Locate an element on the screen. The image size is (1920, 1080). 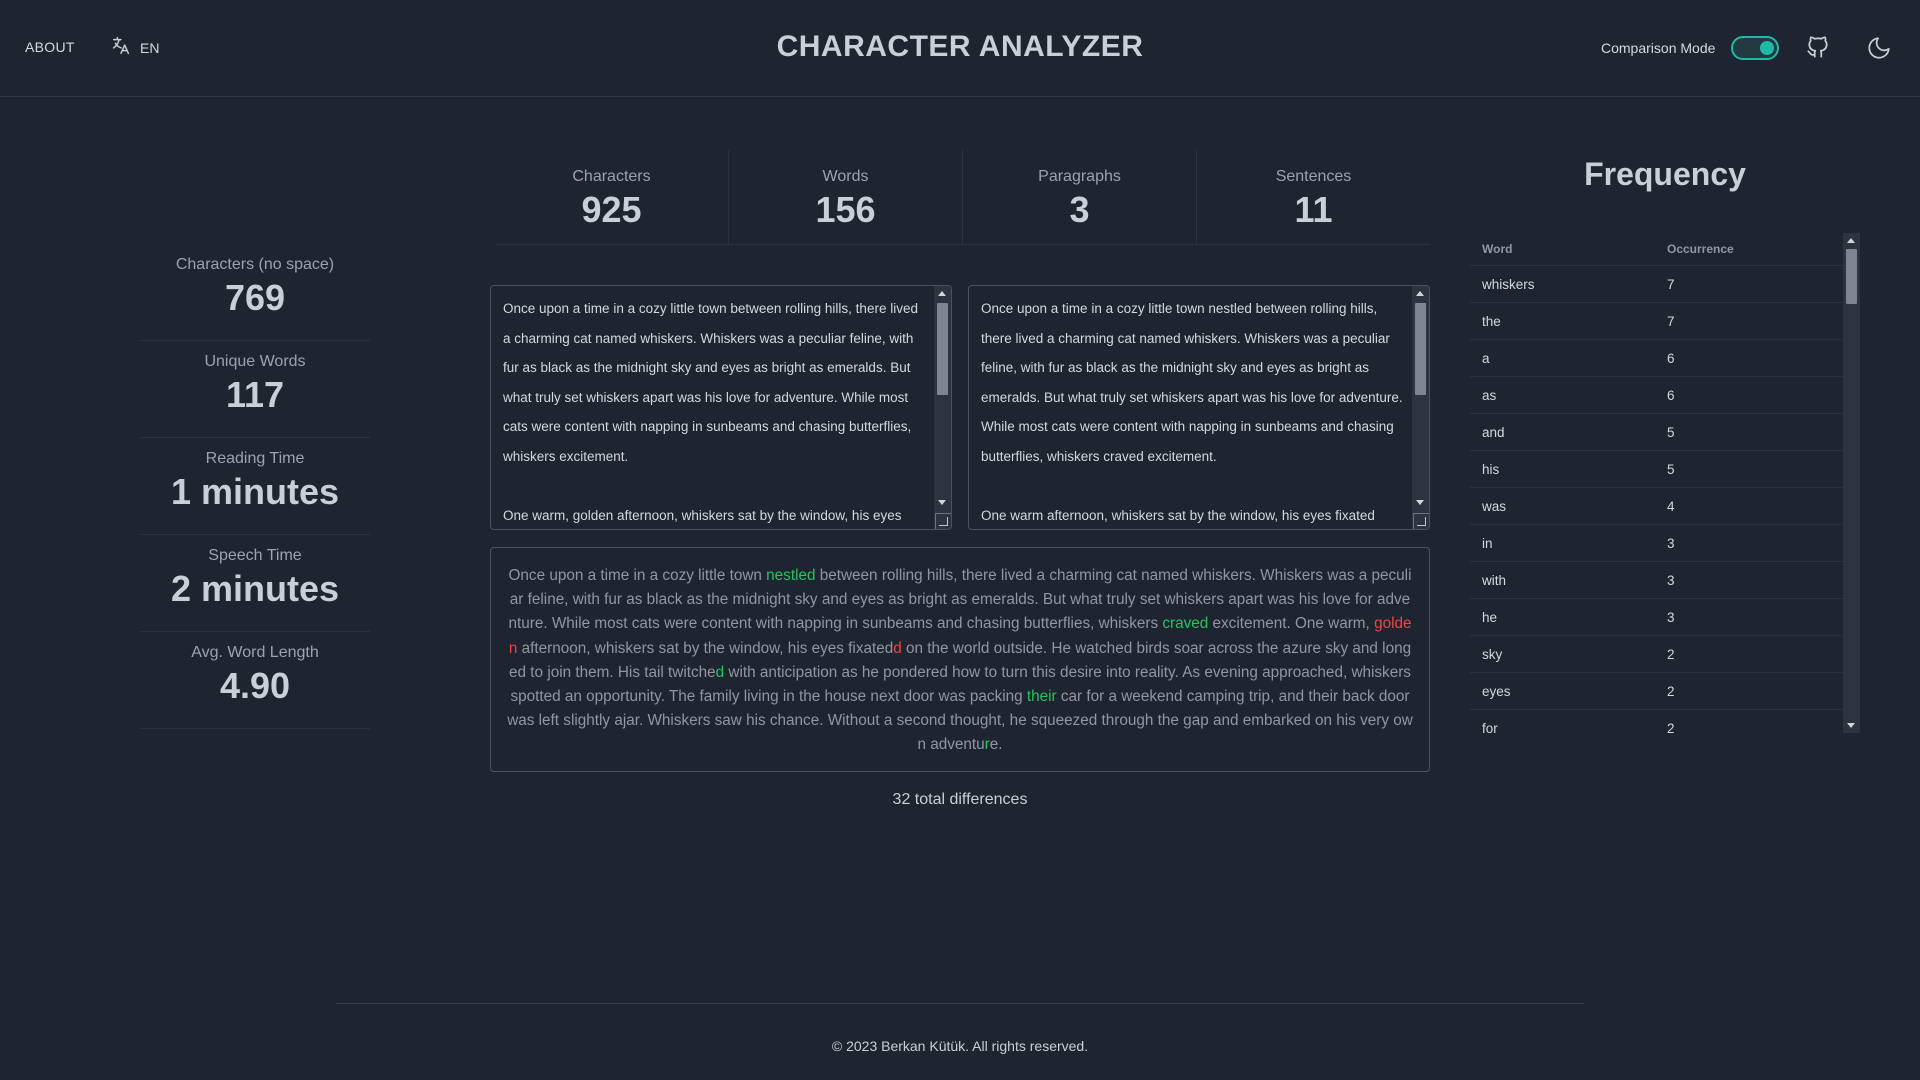
stat-label: Words is located at coordinates (845, 176).